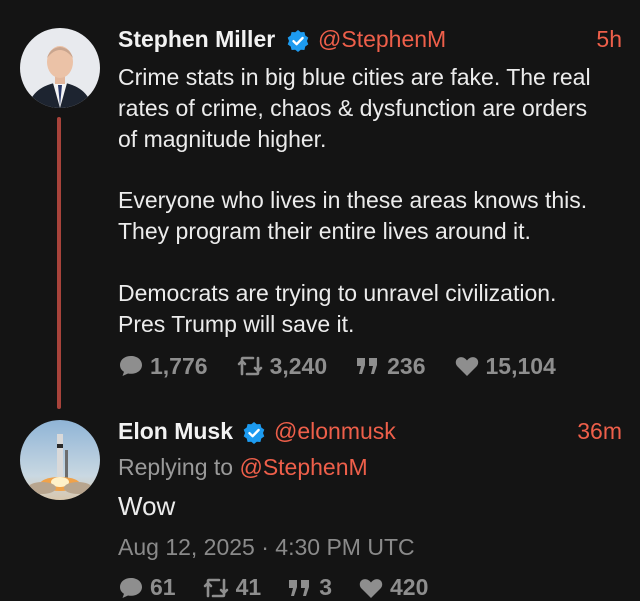 This screenshot has width=640, height=601. What do you see at coordinates (286, 587) in the screenshot?
I see `tweet-stats: 61 41 3 420` at bounding box center [286, 587].